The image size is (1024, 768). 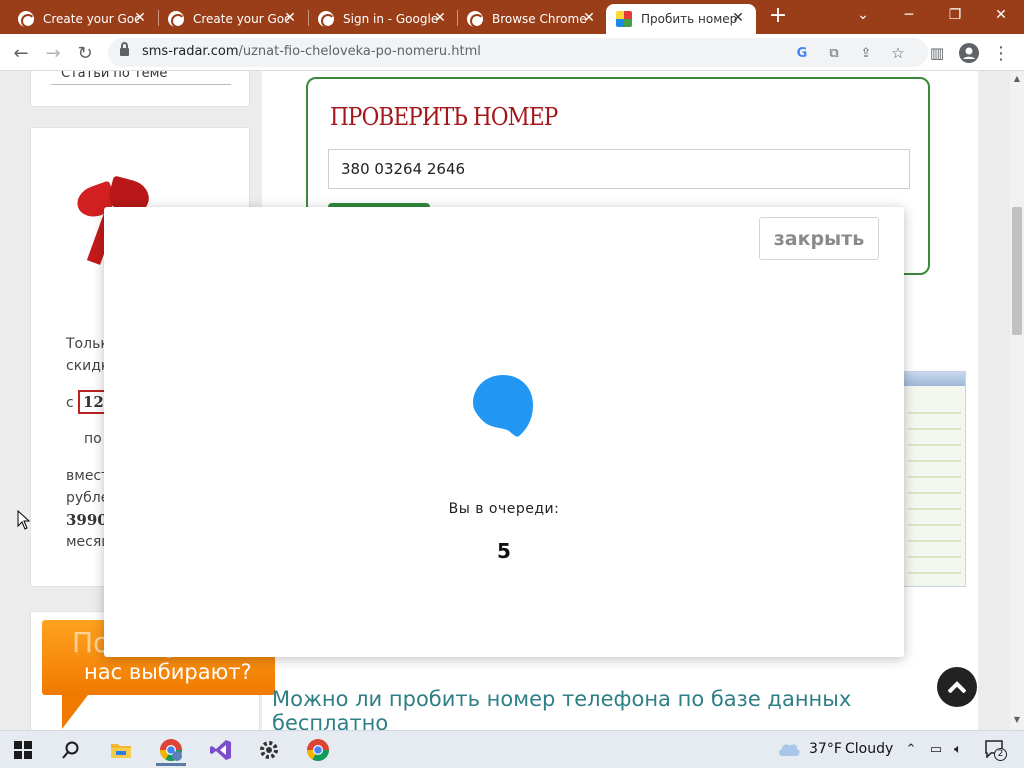 I want to click on restore-button: ❐, so click(x=955, y=15).